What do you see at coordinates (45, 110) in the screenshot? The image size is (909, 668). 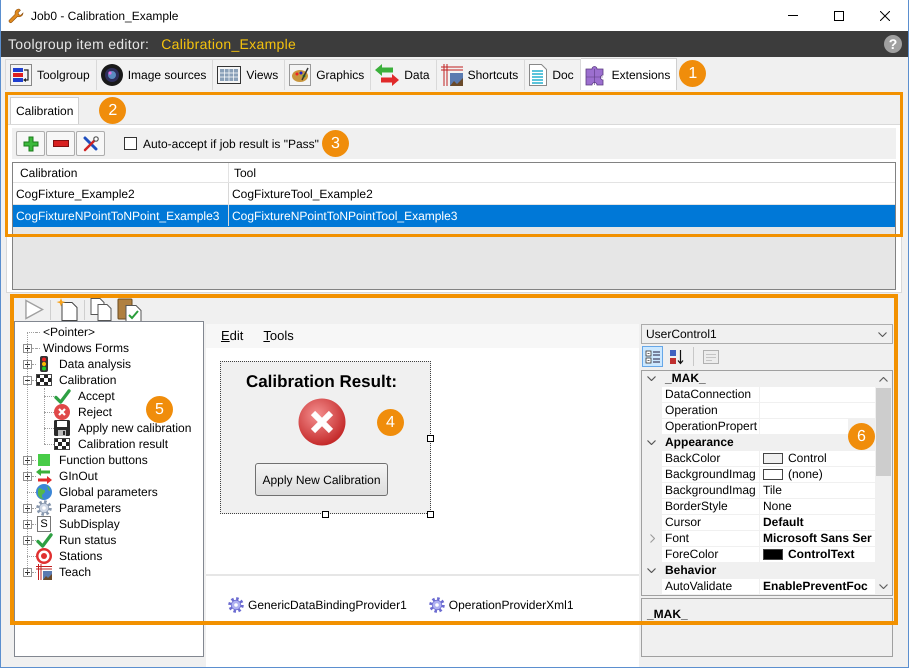 I see `tab: Calibration` at bounding box center [45, 110].